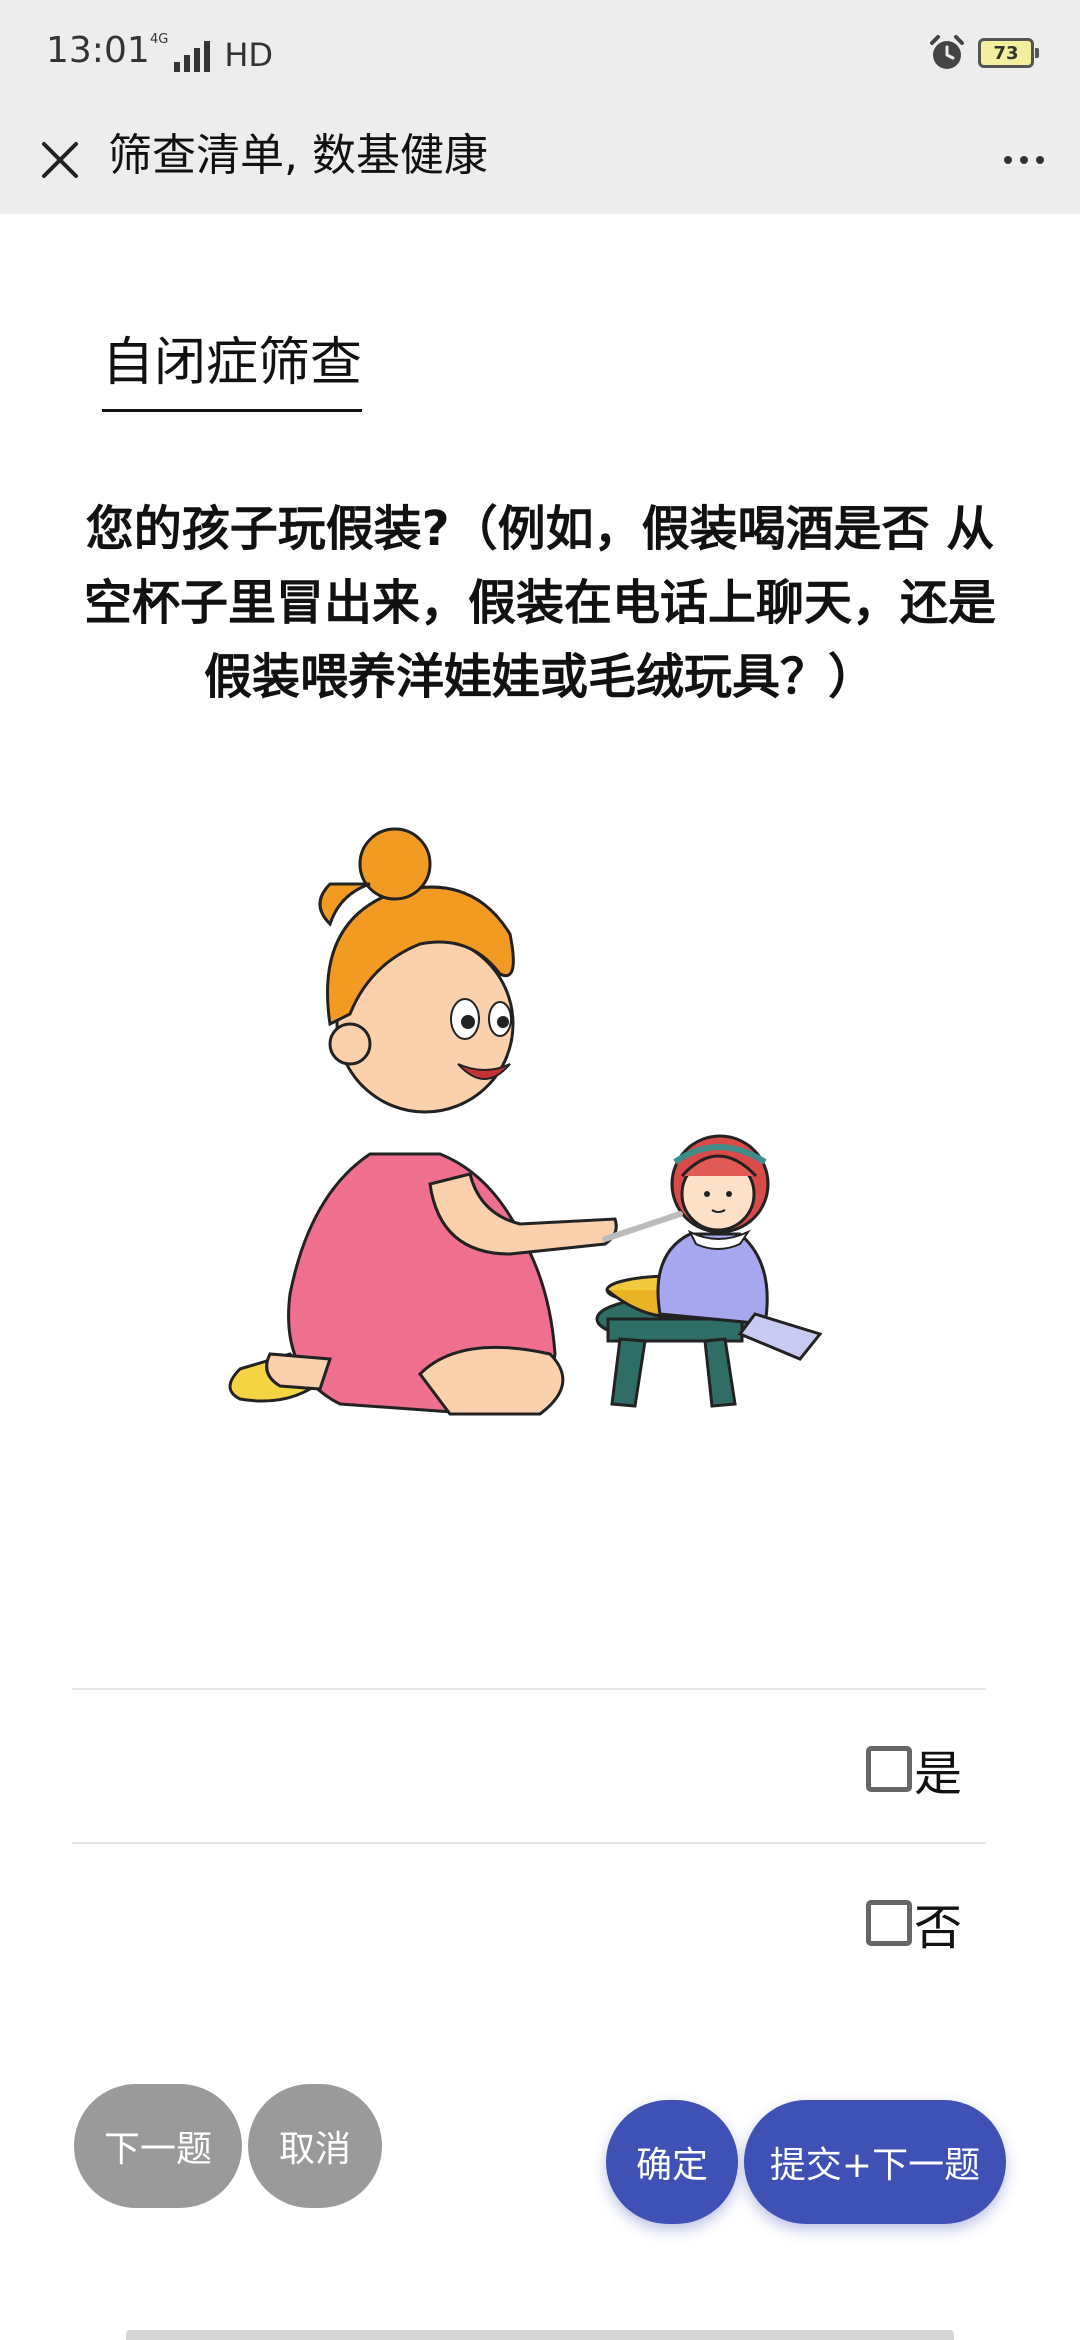 This screenshot has height=2340, width=1080. What do you see at coordinates (192, 56) in the screenshot?
I see `signal-icon` at bounding box center [192, 56].